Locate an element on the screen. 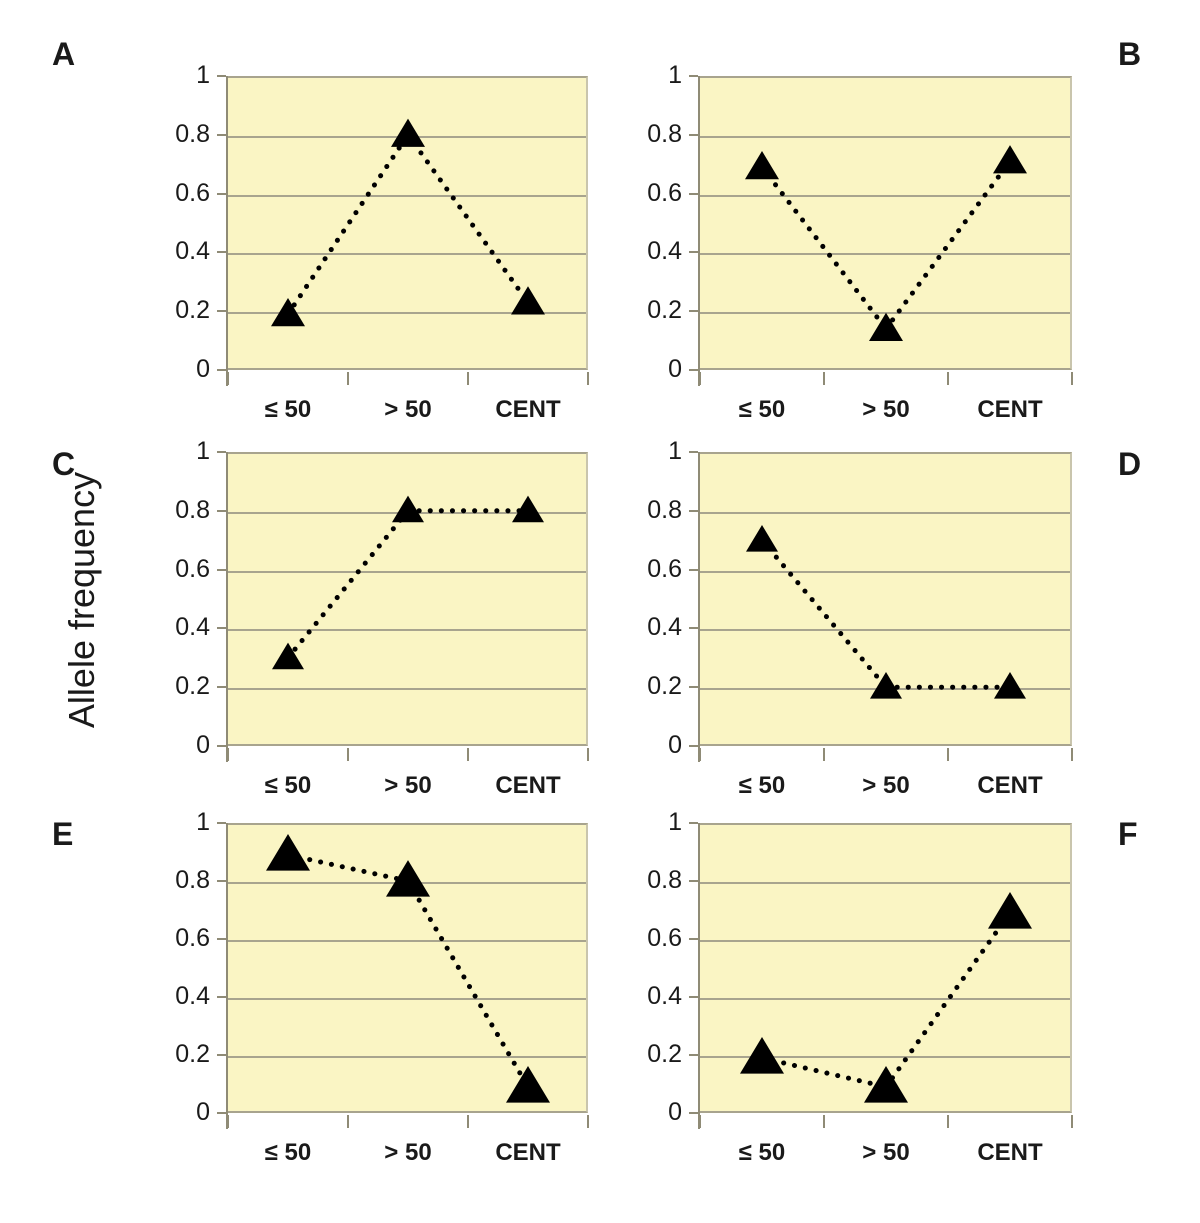  data-series is located at coordinates (408, 222).